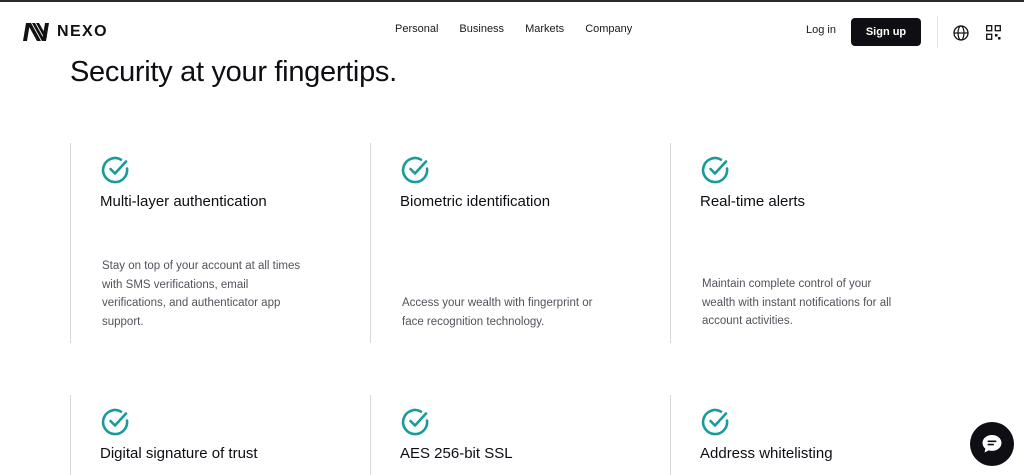  Describe the element at coordinates (220, 435) in the screenshot. I see `feature-card-digital-signature: Digital signature of trust` at that location.